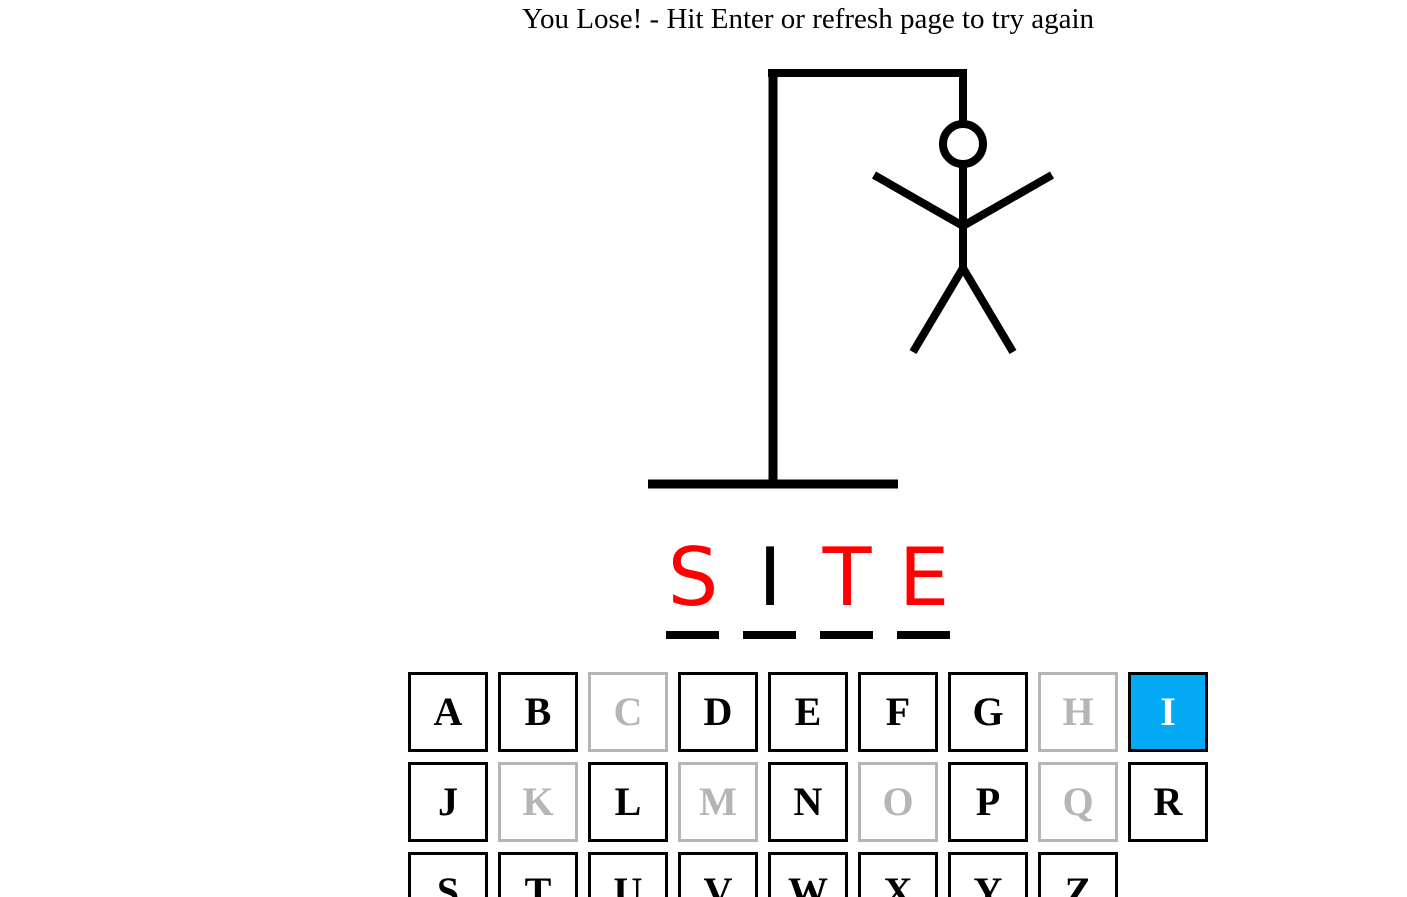 The width and height of the screenshot is (1407, 897). Describe the element at coordinates (988, 712) in the screenshot. I see `key-g: G` at that location.